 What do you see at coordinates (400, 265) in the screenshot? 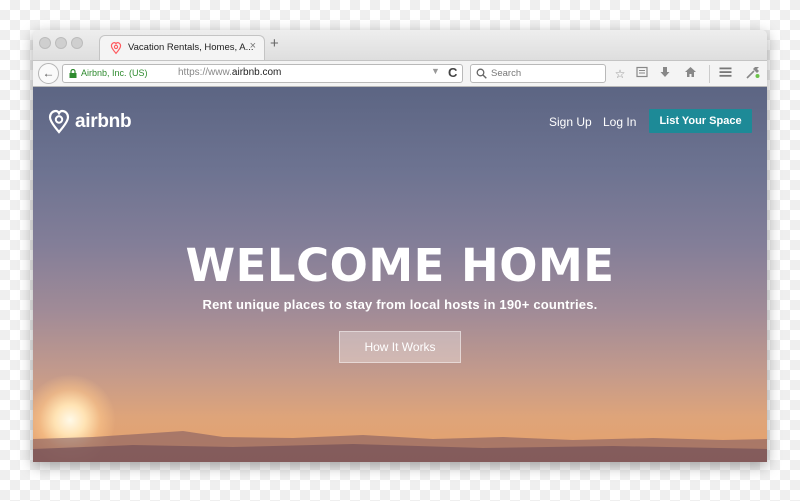
I see `hero-title: WELCOME HOME` at bounding box center [400, 265].